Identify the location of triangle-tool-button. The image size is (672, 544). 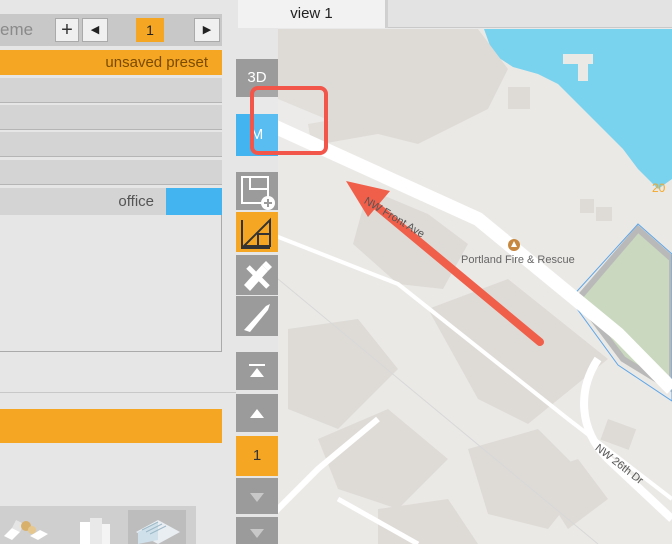
(257, 232).